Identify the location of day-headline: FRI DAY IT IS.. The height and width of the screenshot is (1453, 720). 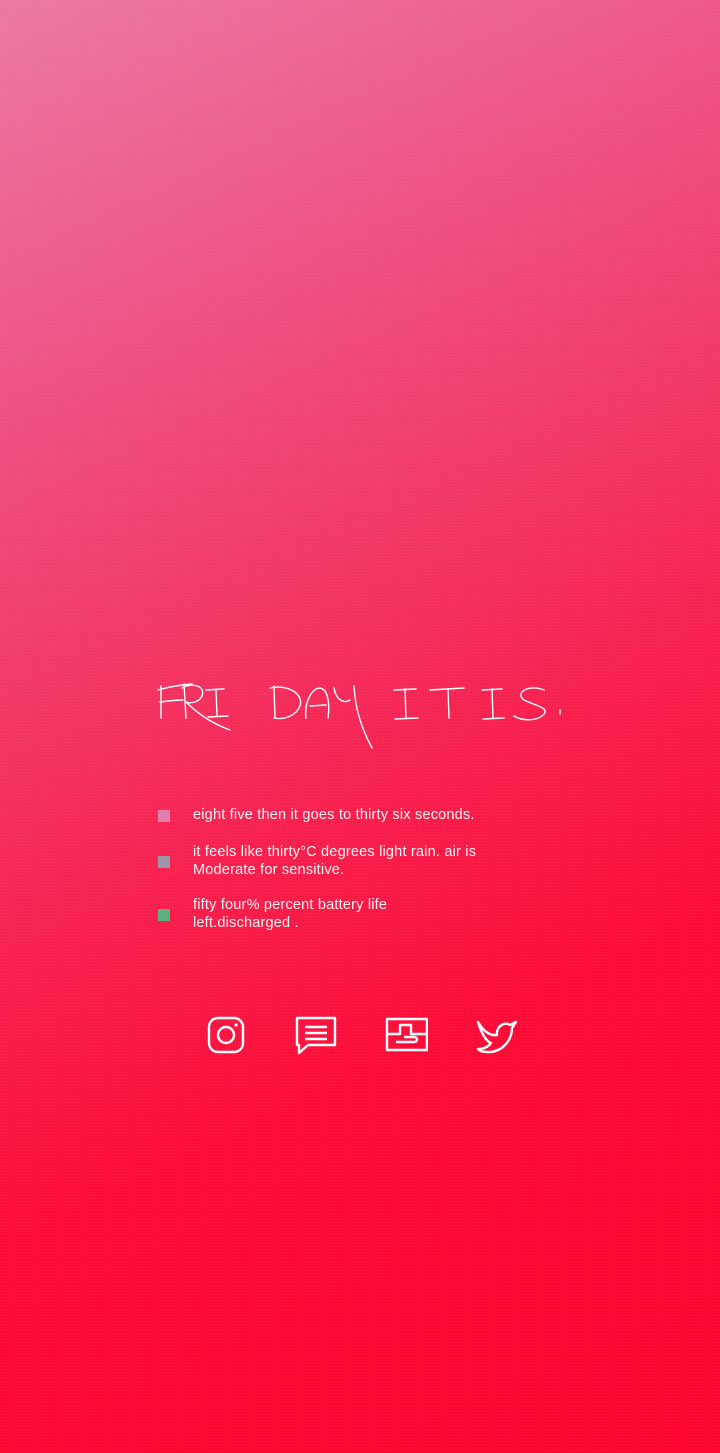
(367, 712).